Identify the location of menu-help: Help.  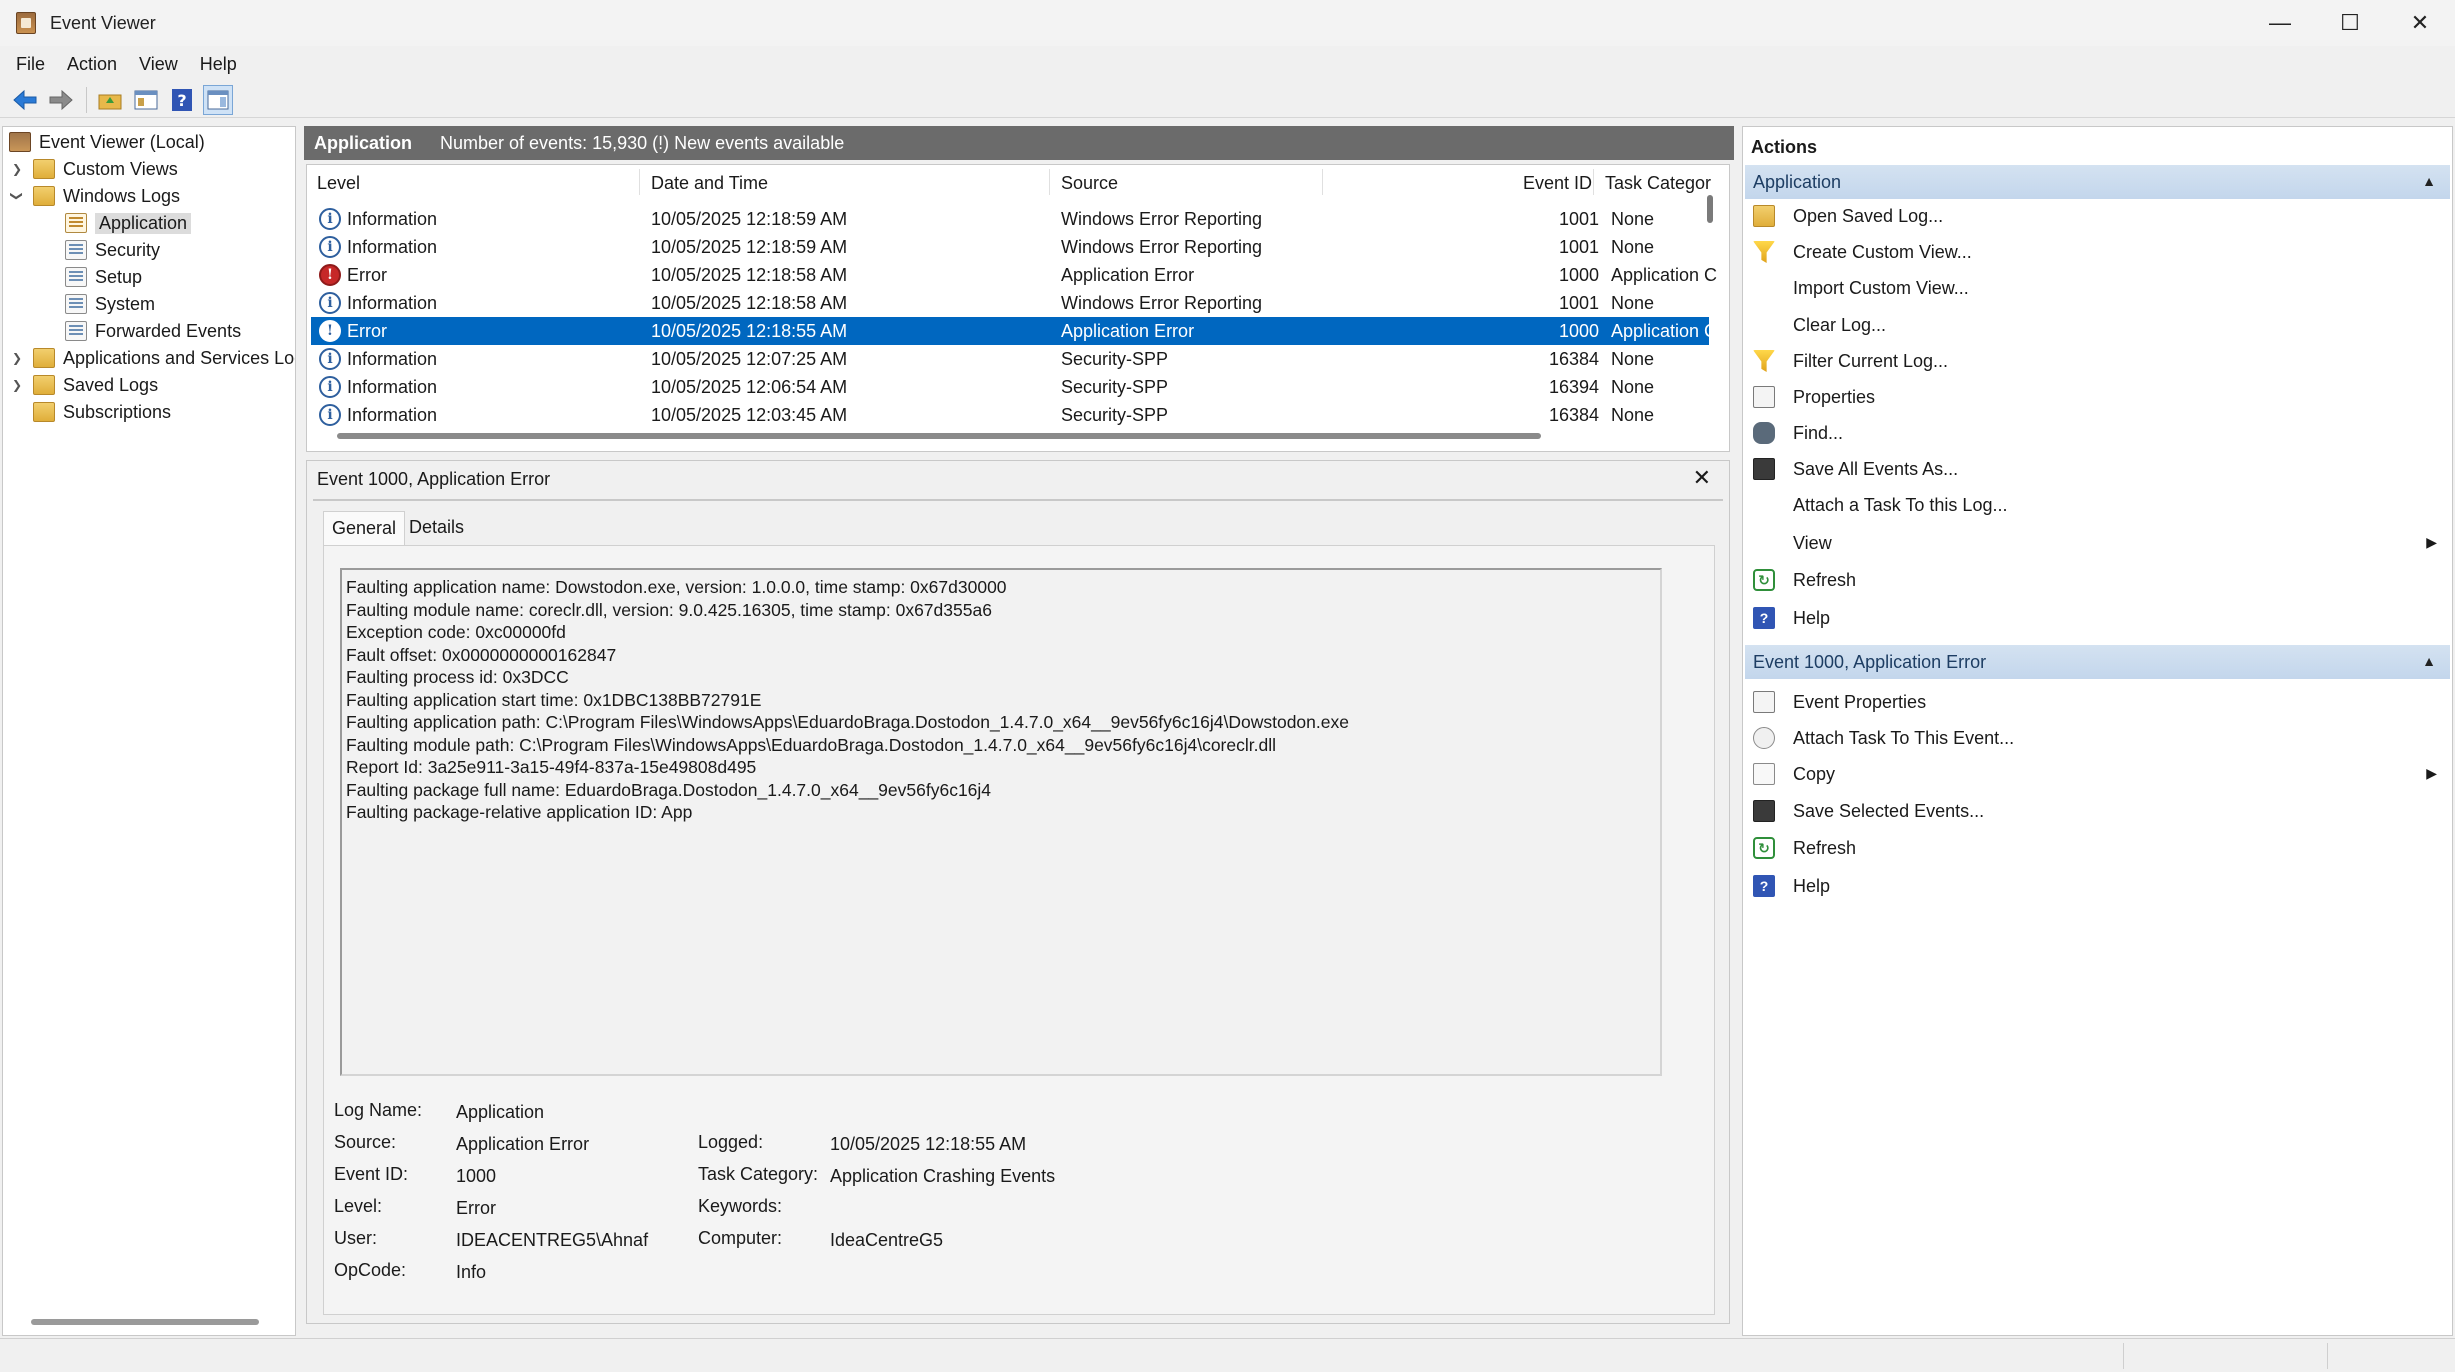
(218, 64).